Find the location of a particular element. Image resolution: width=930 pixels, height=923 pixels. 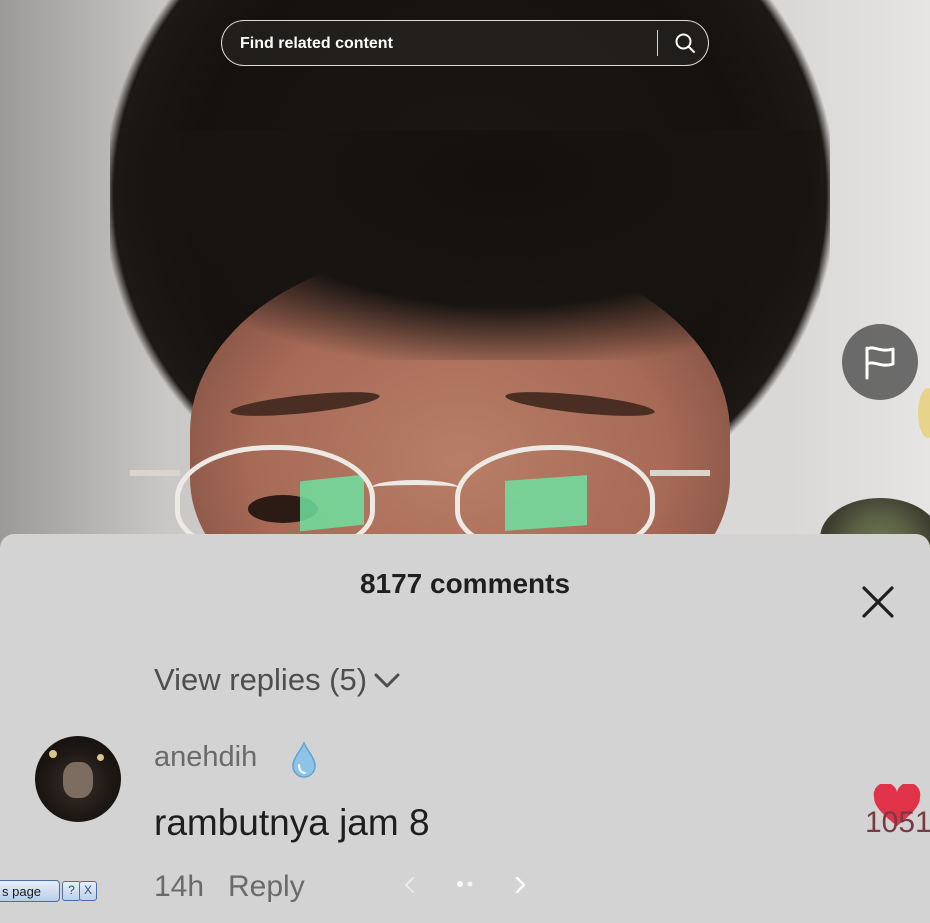

video-background-object is located at coordinates (924, 413).